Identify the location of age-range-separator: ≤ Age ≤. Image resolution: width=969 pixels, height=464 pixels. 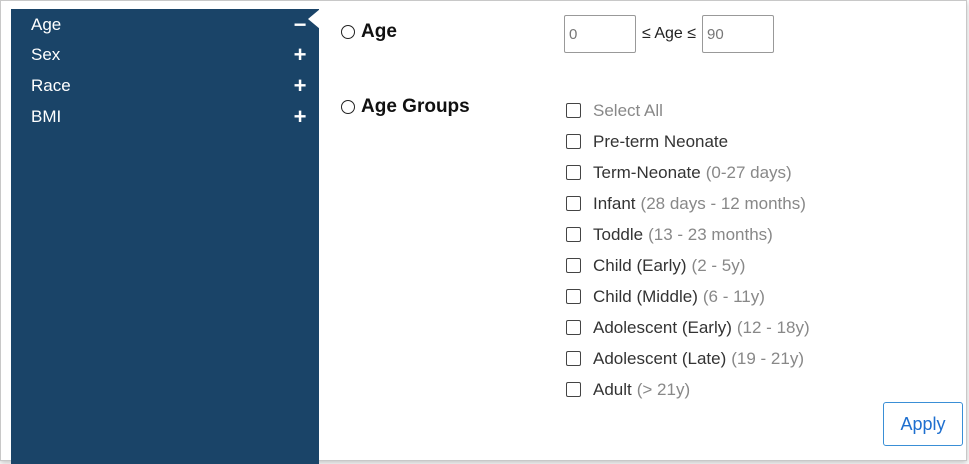
(669, 33).